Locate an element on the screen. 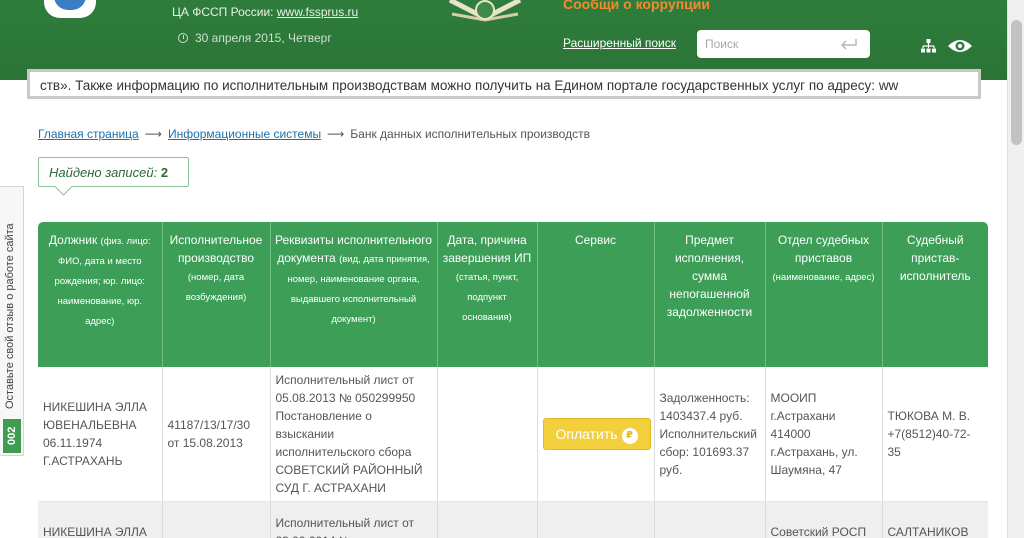 This screenshot has height=538, width=1024. logo-shield-icon is located at coordinates (70, 5).